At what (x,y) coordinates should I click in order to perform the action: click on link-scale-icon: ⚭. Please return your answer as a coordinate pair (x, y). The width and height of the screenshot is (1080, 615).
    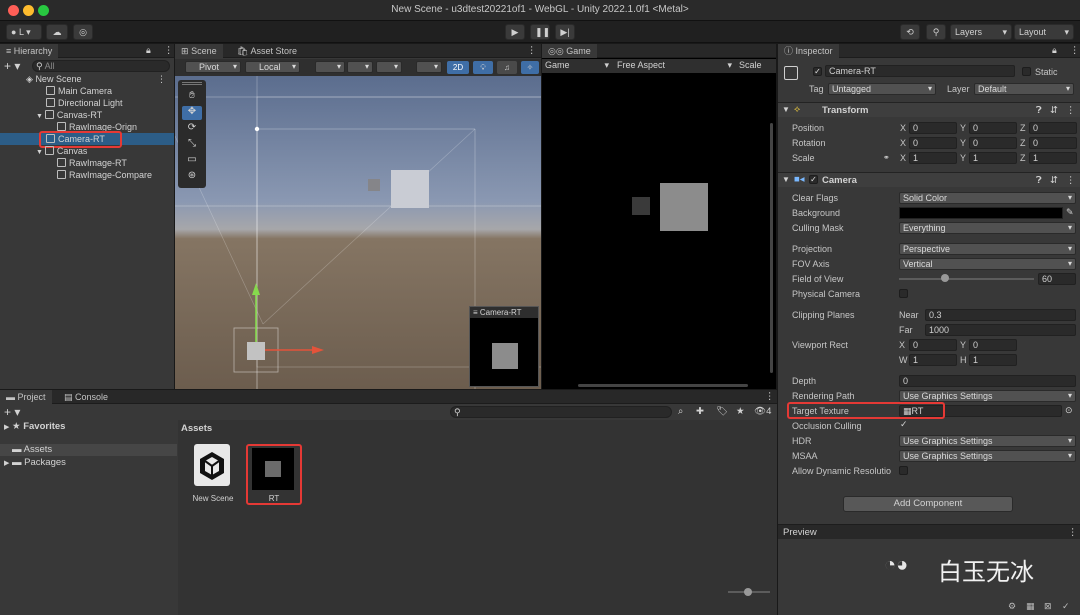
    Looking at the image, I should click on (886, 157).